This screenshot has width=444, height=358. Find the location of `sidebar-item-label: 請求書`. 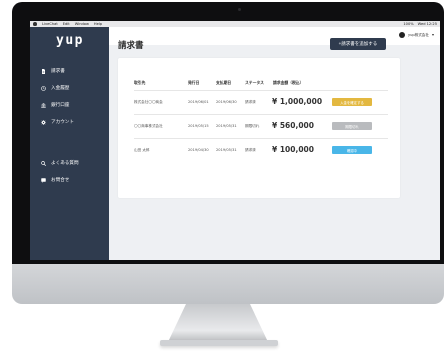

sidebar-item-label: 請求書 is located at coordinates (58, 71).